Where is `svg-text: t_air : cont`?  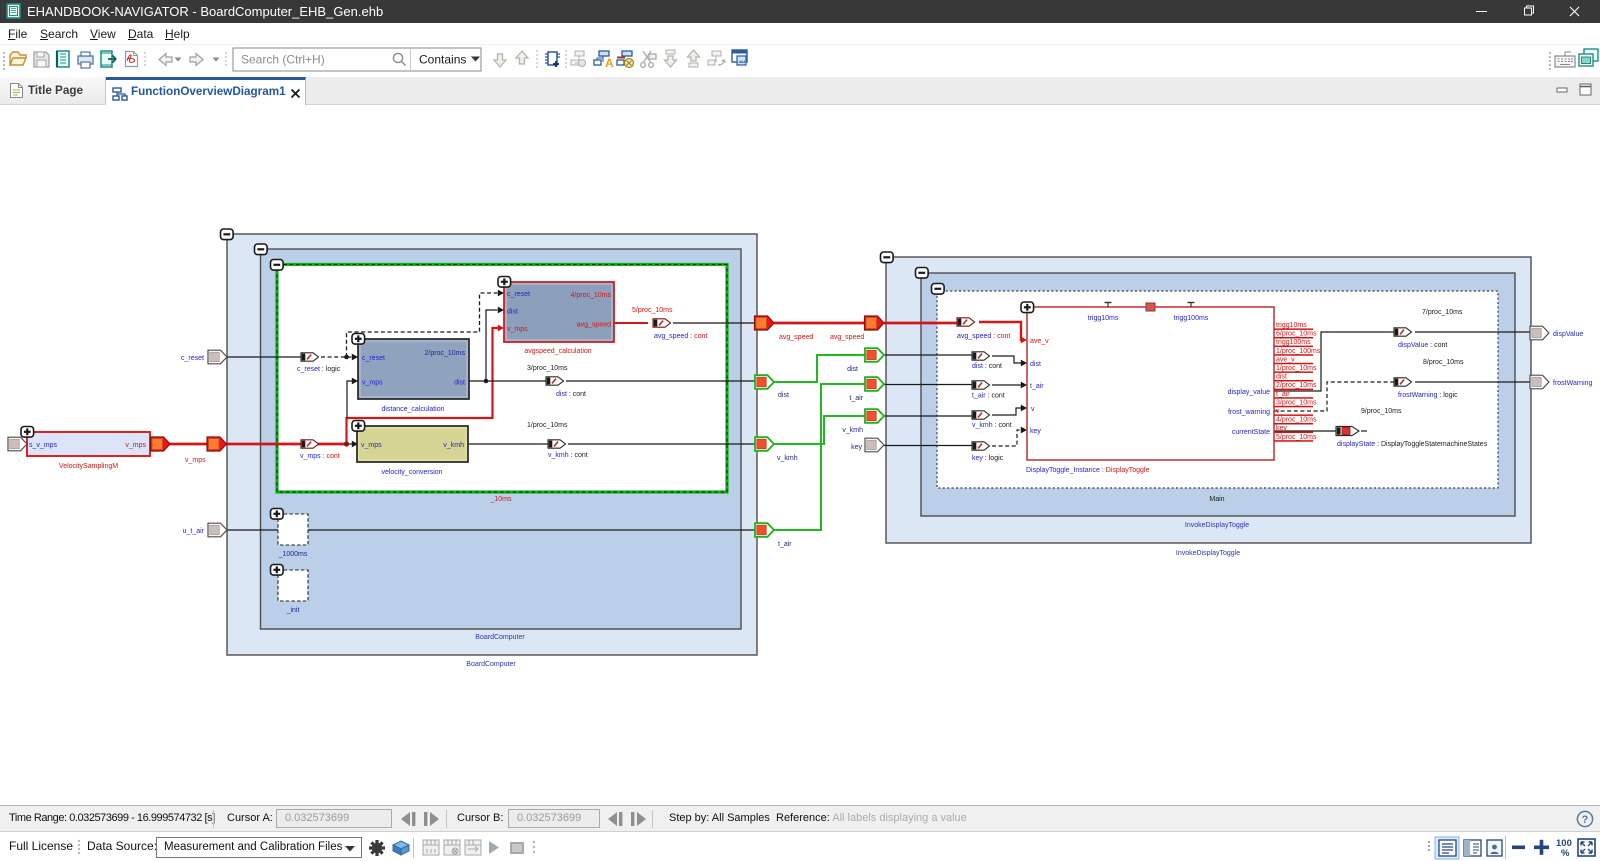
svg-text: t_air : cont is located at coordinates (988, 396).